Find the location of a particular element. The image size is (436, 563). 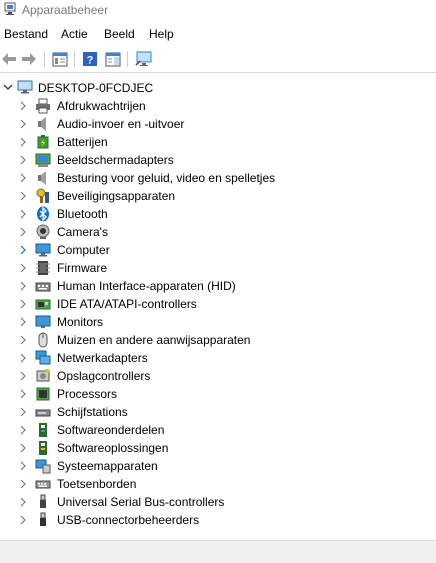

tree-item-opslagcontrollers: Opslagcontrollers is located at coordinates (218, 376).